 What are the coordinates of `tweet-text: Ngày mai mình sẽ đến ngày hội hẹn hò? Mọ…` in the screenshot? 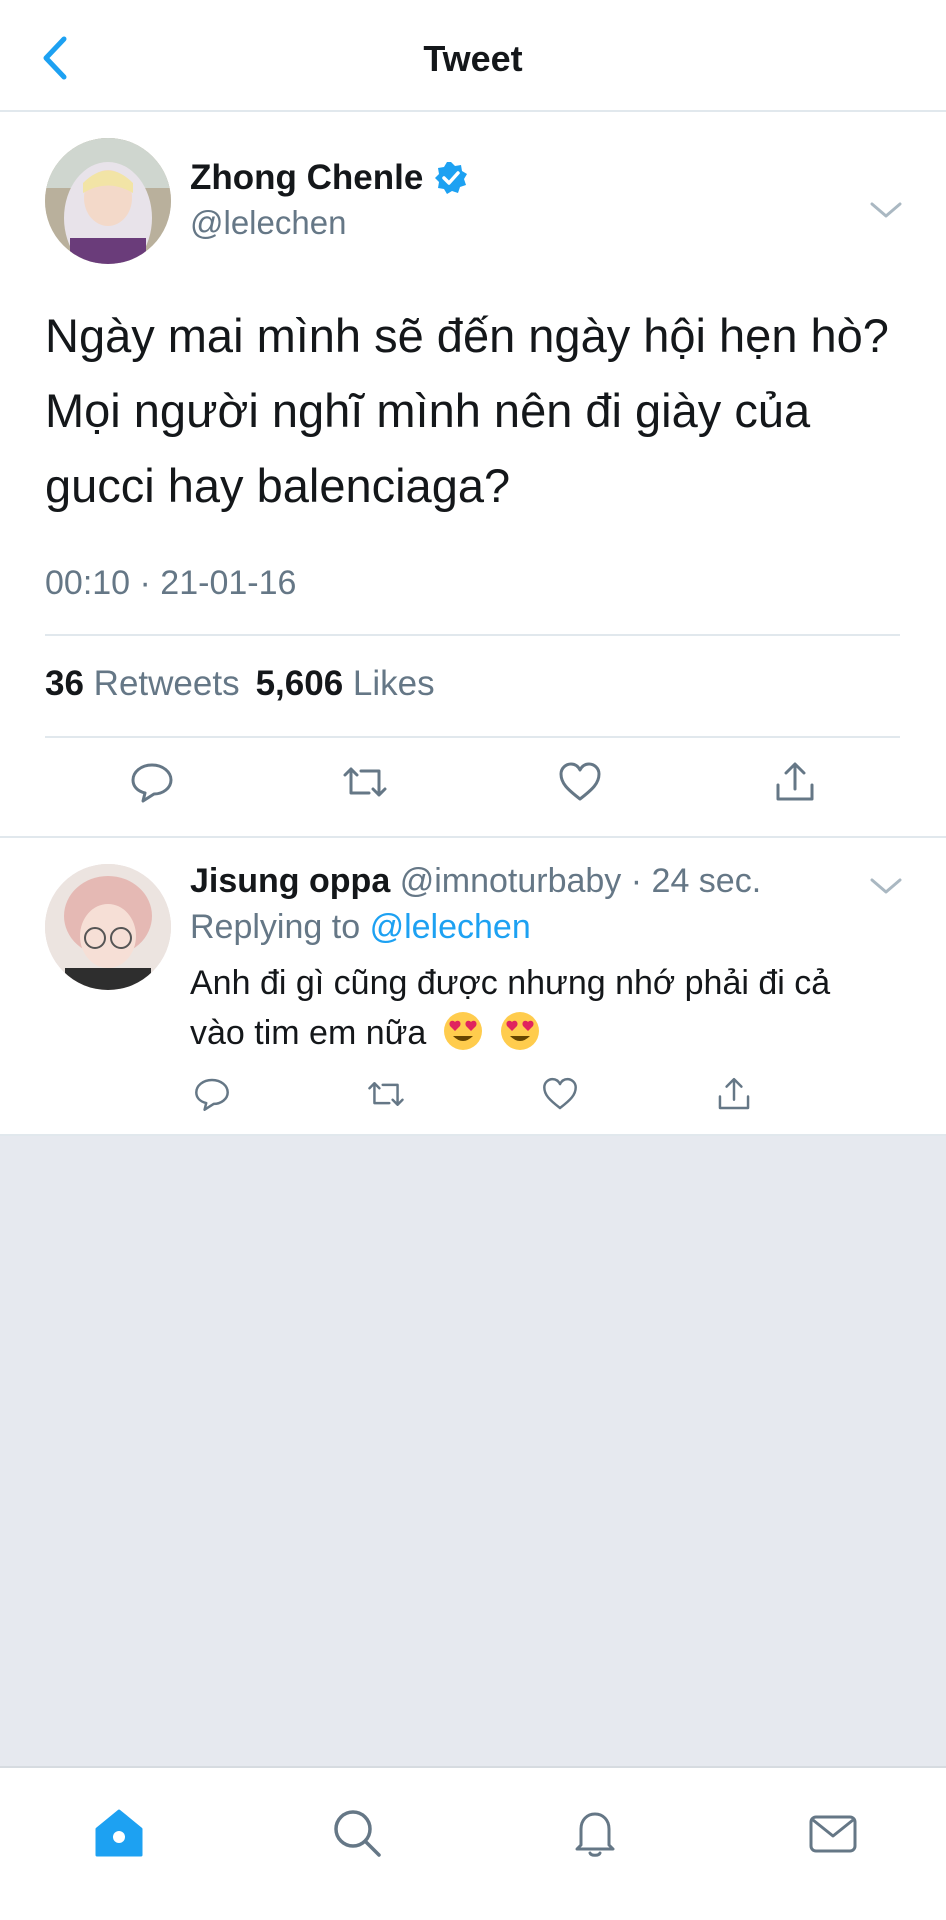 It's located at (467, 410).